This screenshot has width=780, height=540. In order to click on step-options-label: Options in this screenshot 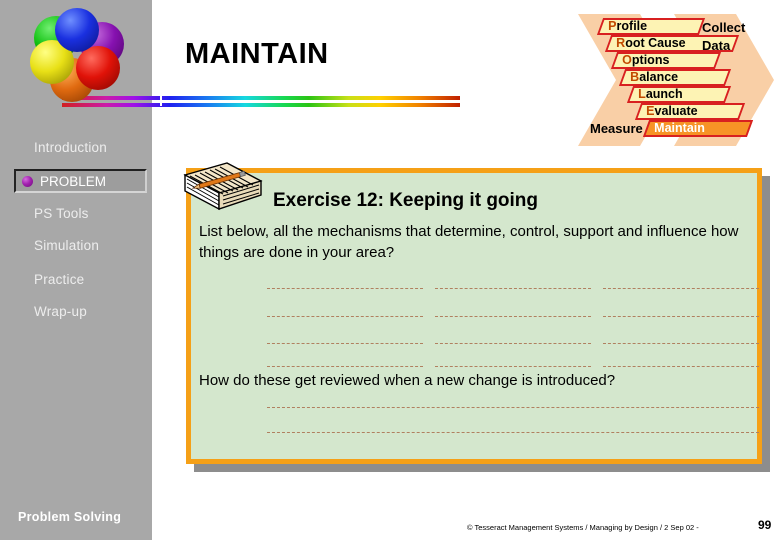, I will do `click(646, 60)`.